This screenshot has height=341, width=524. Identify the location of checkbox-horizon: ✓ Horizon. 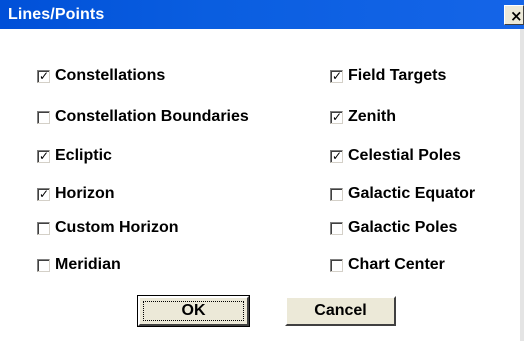
(76, 194).